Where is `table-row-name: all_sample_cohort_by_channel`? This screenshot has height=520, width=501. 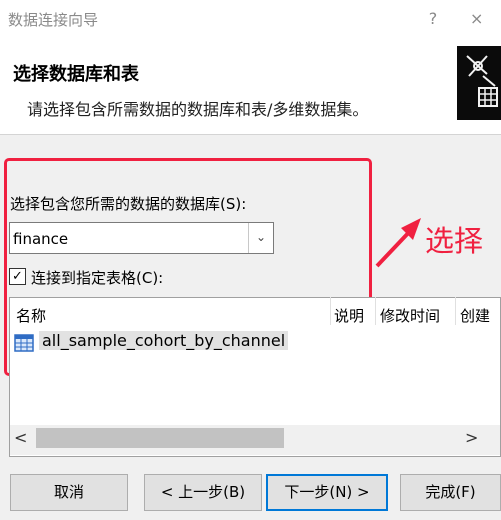 table-row-name: all_sample_cohort_by_channel is located at coordinates (164, 340).